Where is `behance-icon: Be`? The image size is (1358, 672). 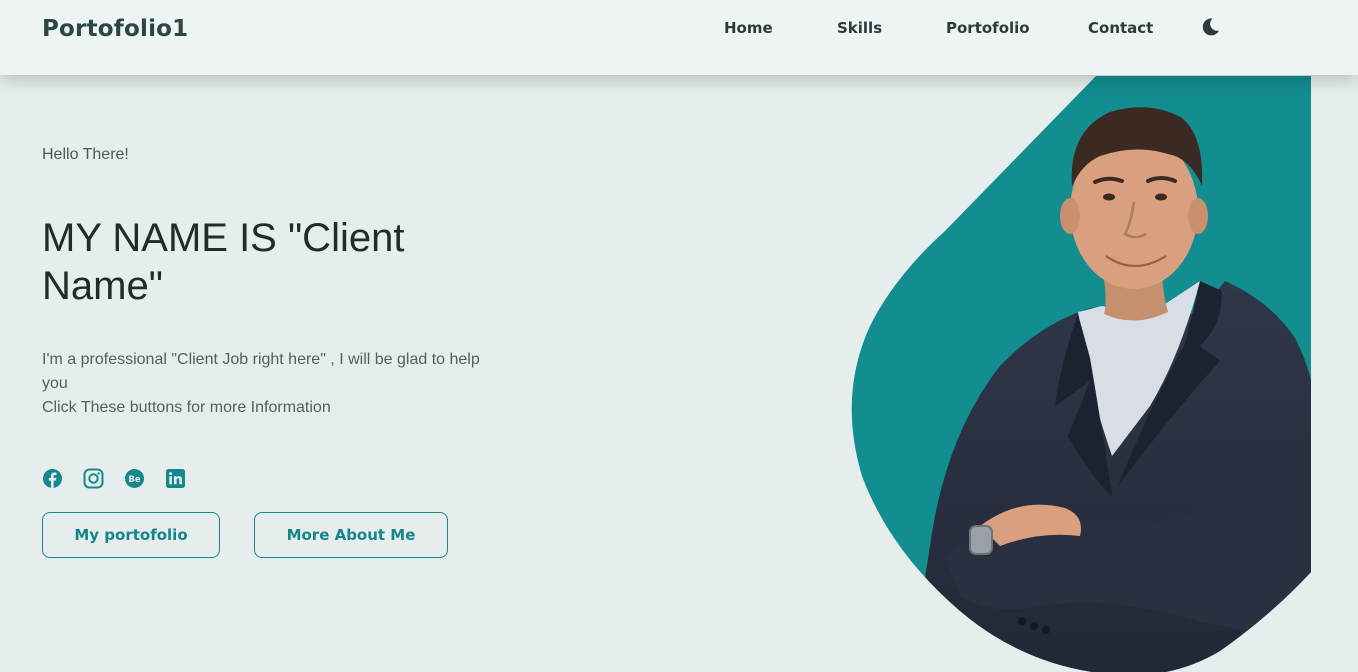
behance-icon: Be is located at coordinates (134, 478).